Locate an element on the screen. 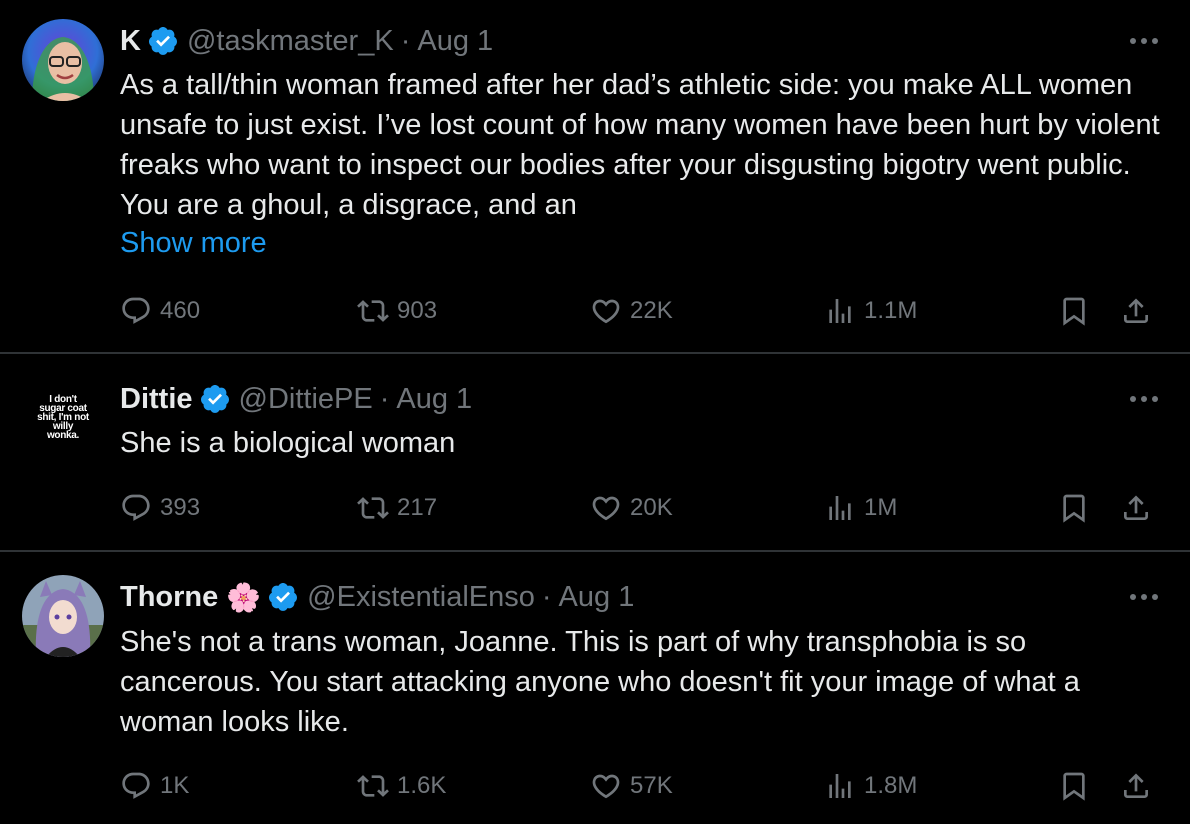 This screenshot has height=824, width=1190. divider is located at coordinates (595, 551).